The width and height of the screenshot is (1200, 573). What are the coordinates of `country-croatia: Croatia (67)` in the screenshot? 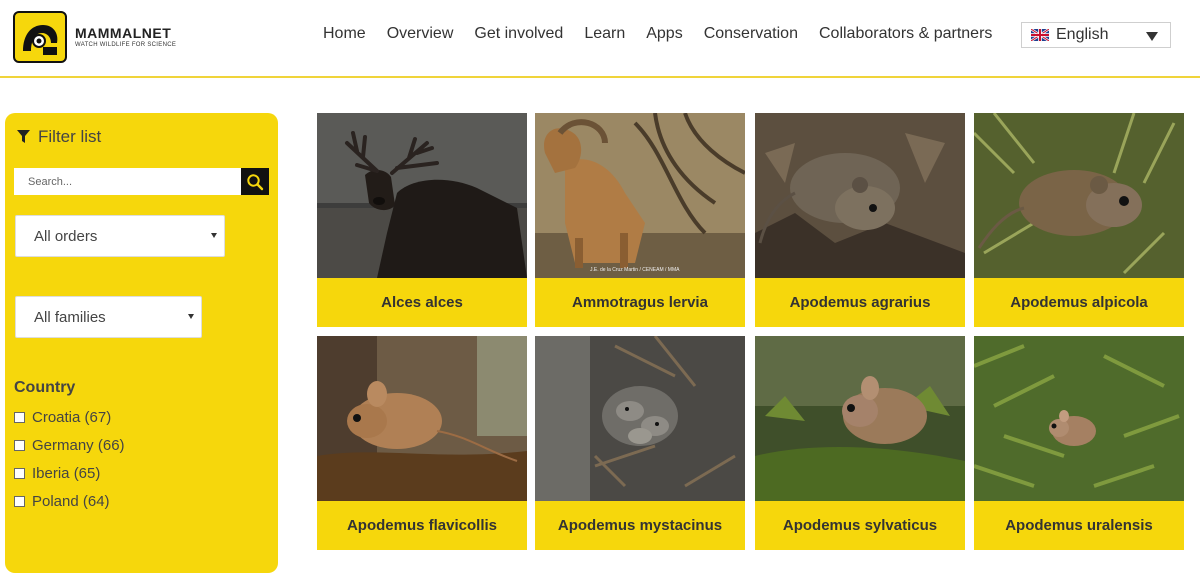 It's located at (69, 417).